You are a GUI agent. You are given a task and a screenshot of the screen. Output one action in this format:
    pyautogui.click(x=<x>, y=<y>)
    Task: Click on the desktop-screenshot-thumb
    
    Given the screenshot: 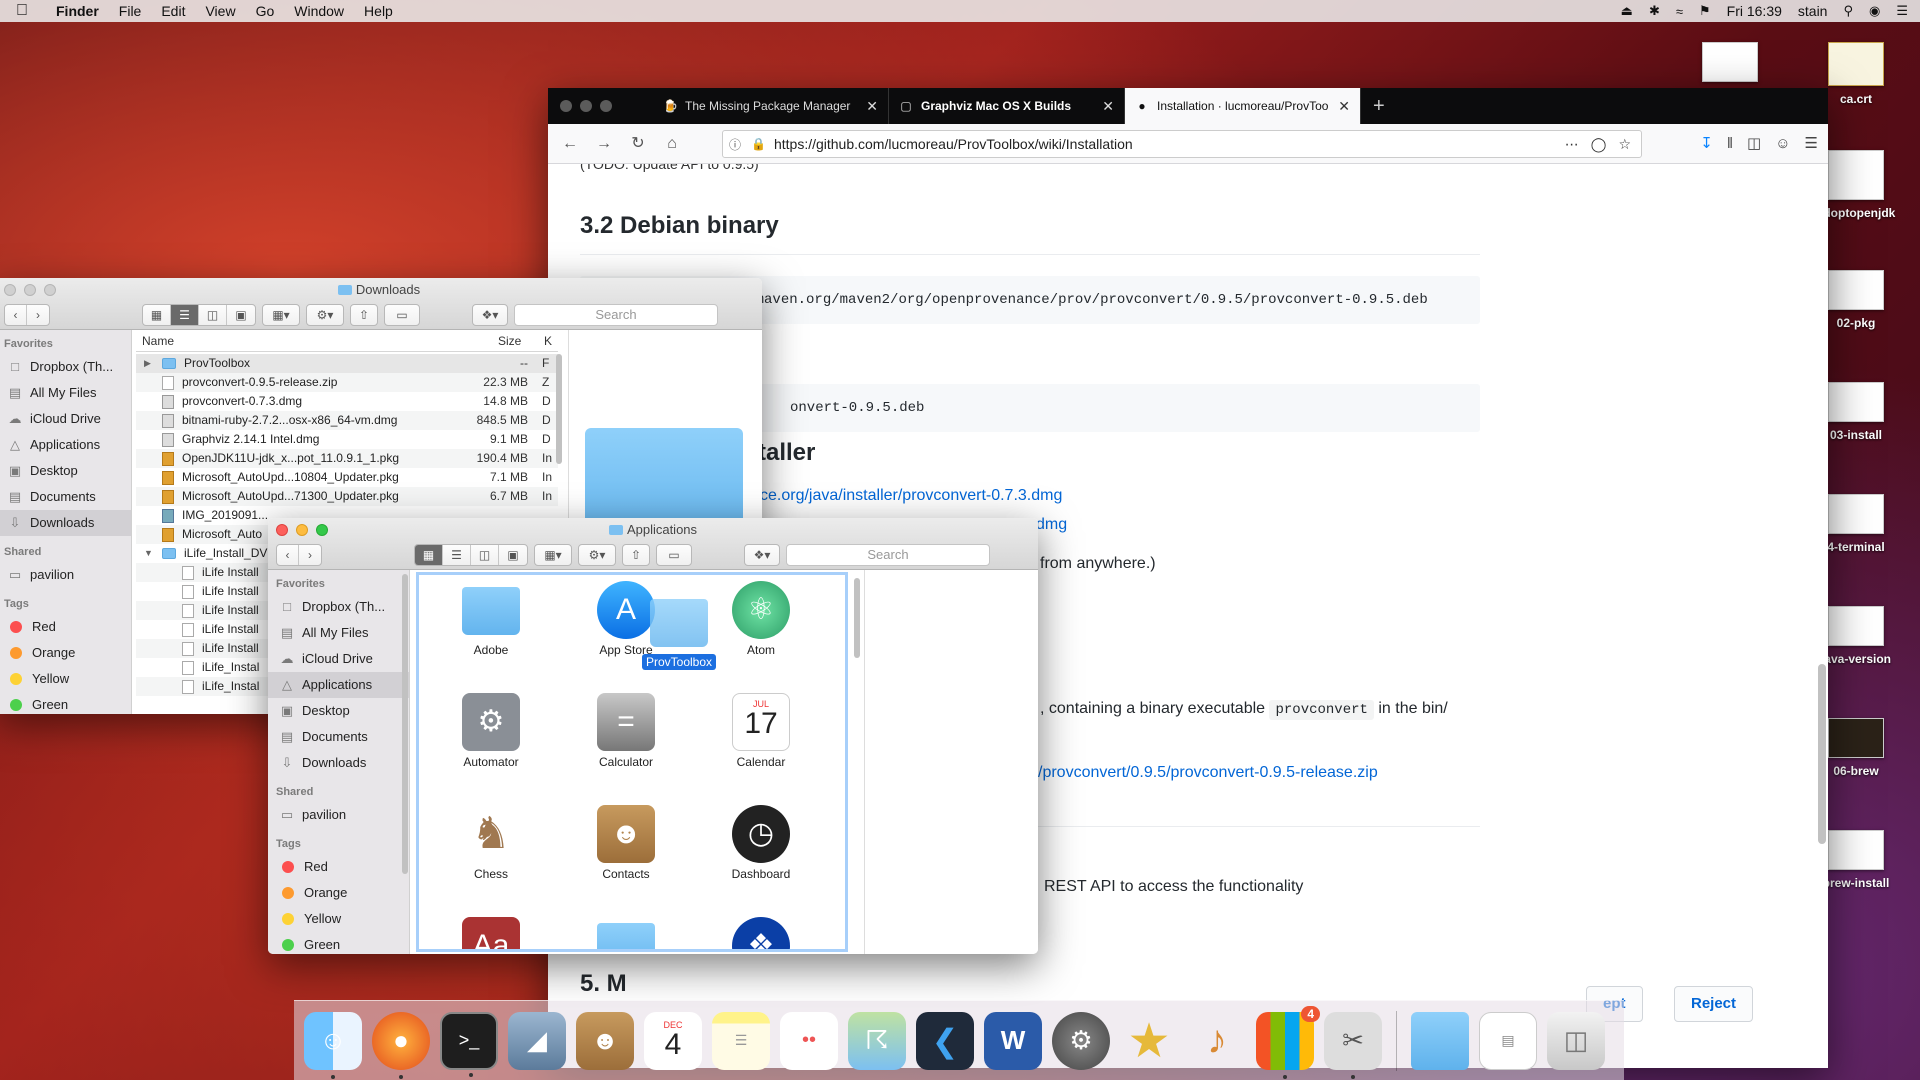 What is the action you would take?
    pyautogui.click(x=1730, y=65)
    